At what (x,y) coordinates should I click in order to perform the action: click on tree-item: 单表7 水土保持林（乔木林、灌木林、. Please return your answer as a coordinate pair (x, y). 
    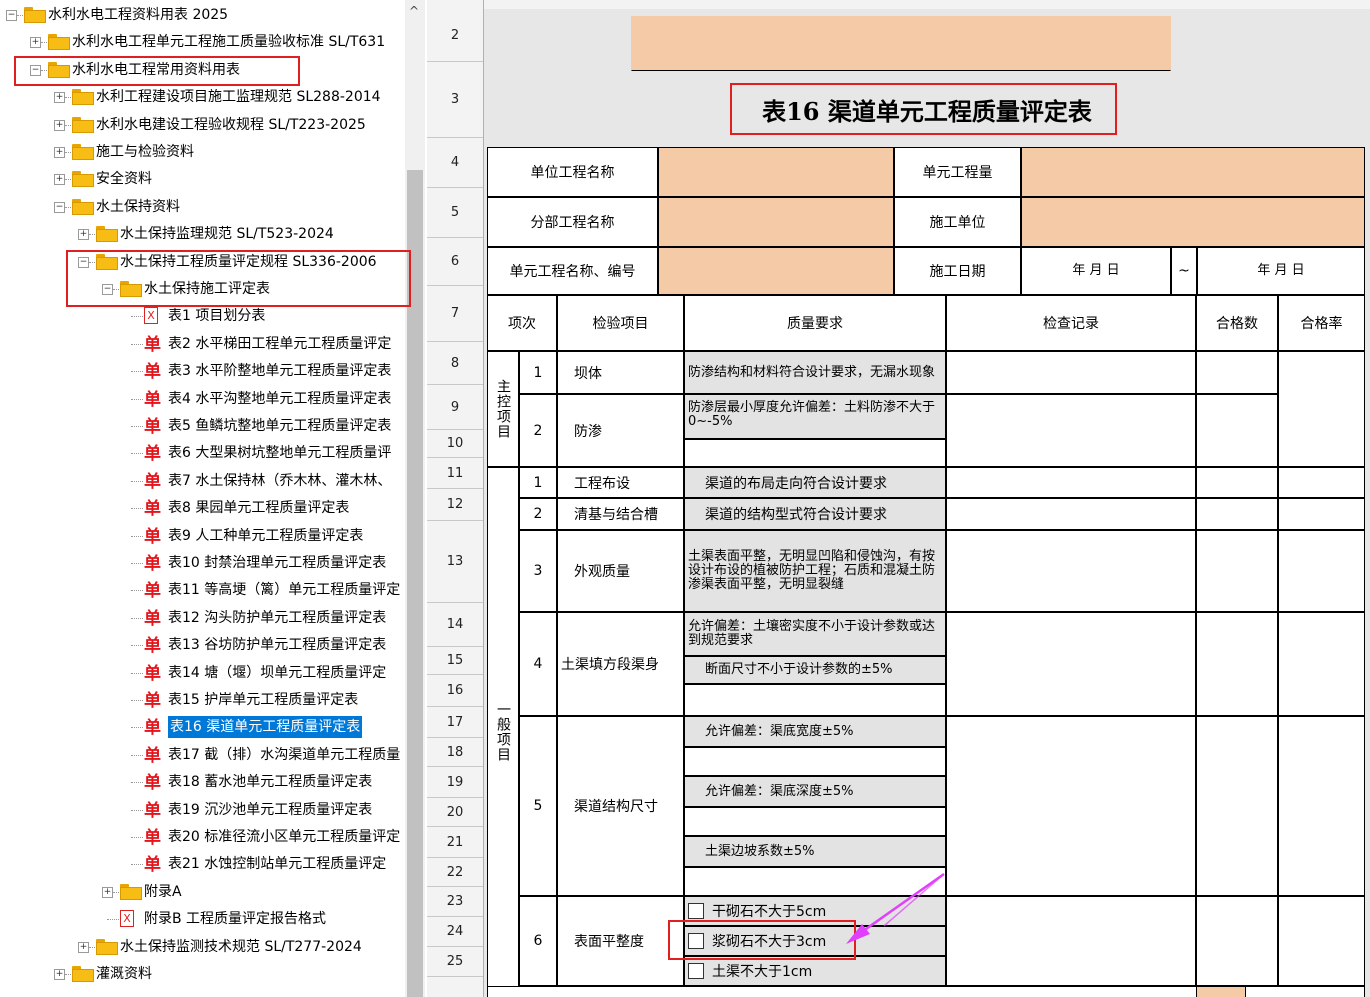
    Looking at the image, I should click on (202, 481).